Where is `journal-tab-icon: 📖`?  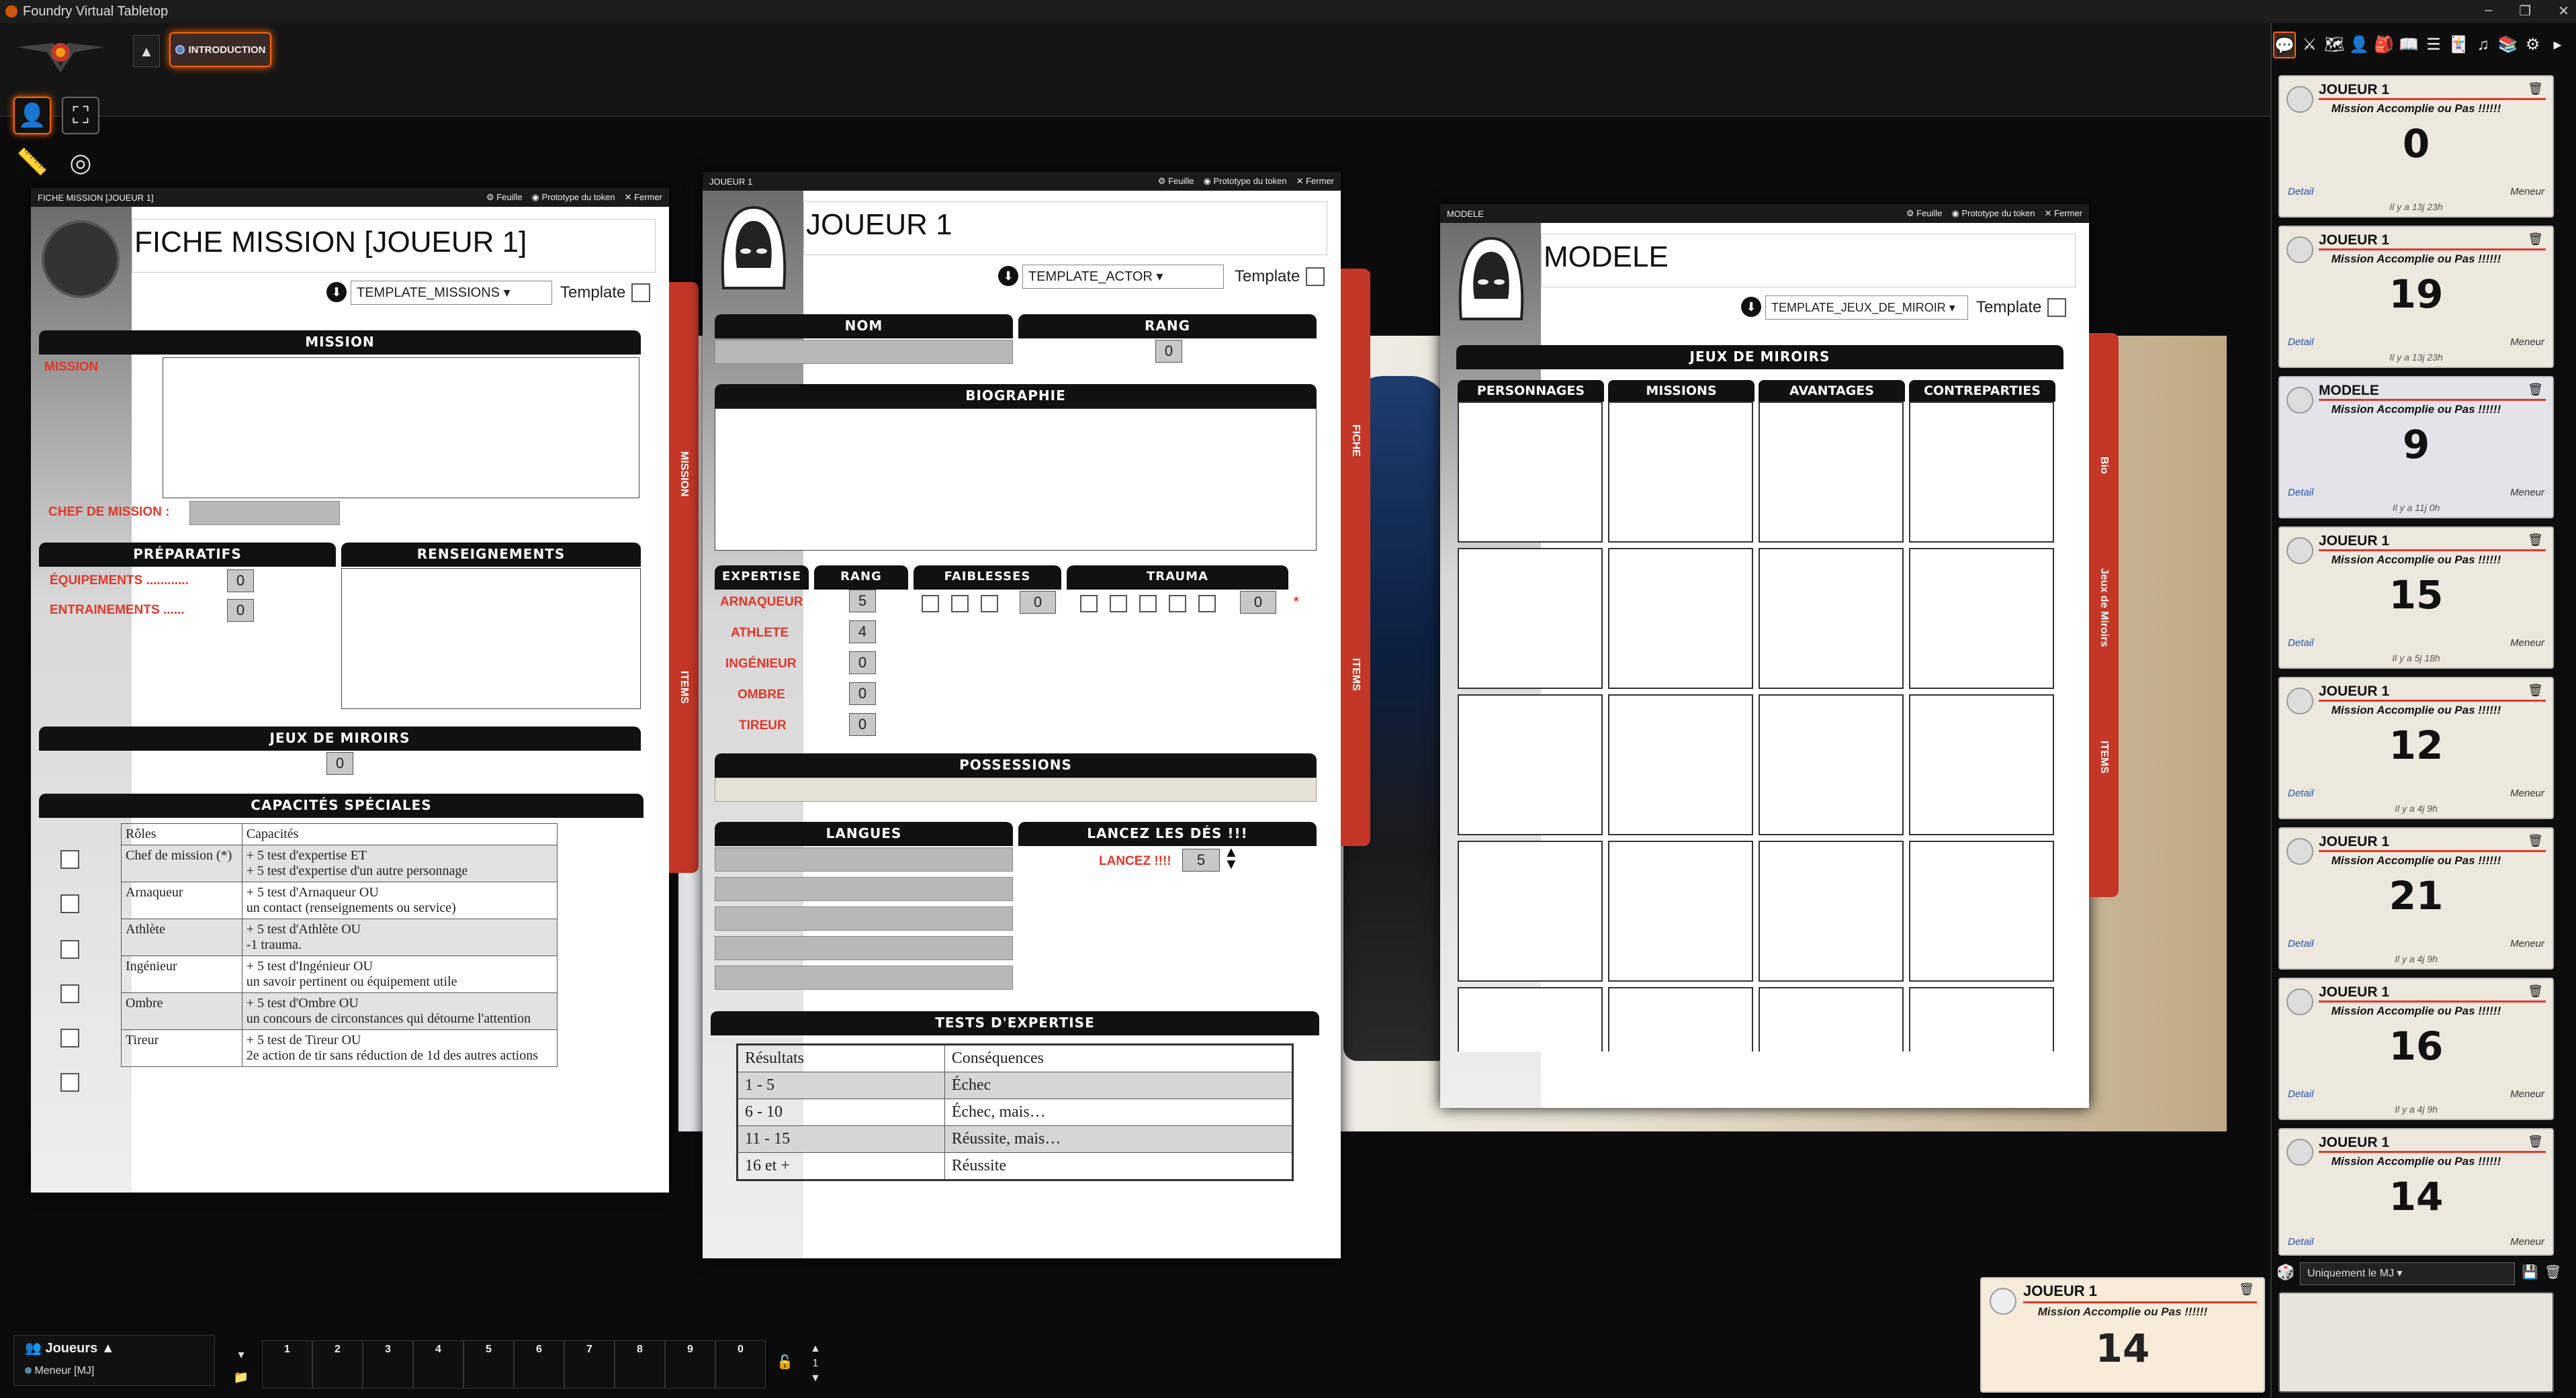
journal-tab-icon: 📖 is located at coordinates (2409, 45).